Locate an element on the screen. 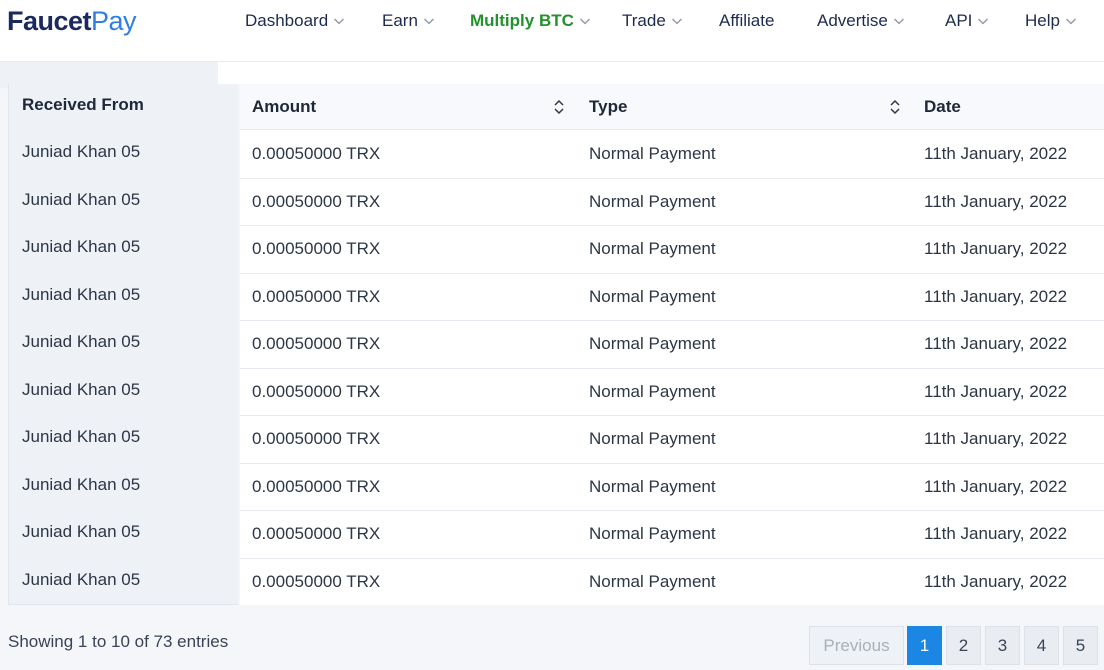  nav-item-advertise: Advertise is located at coordinates (861, 21).